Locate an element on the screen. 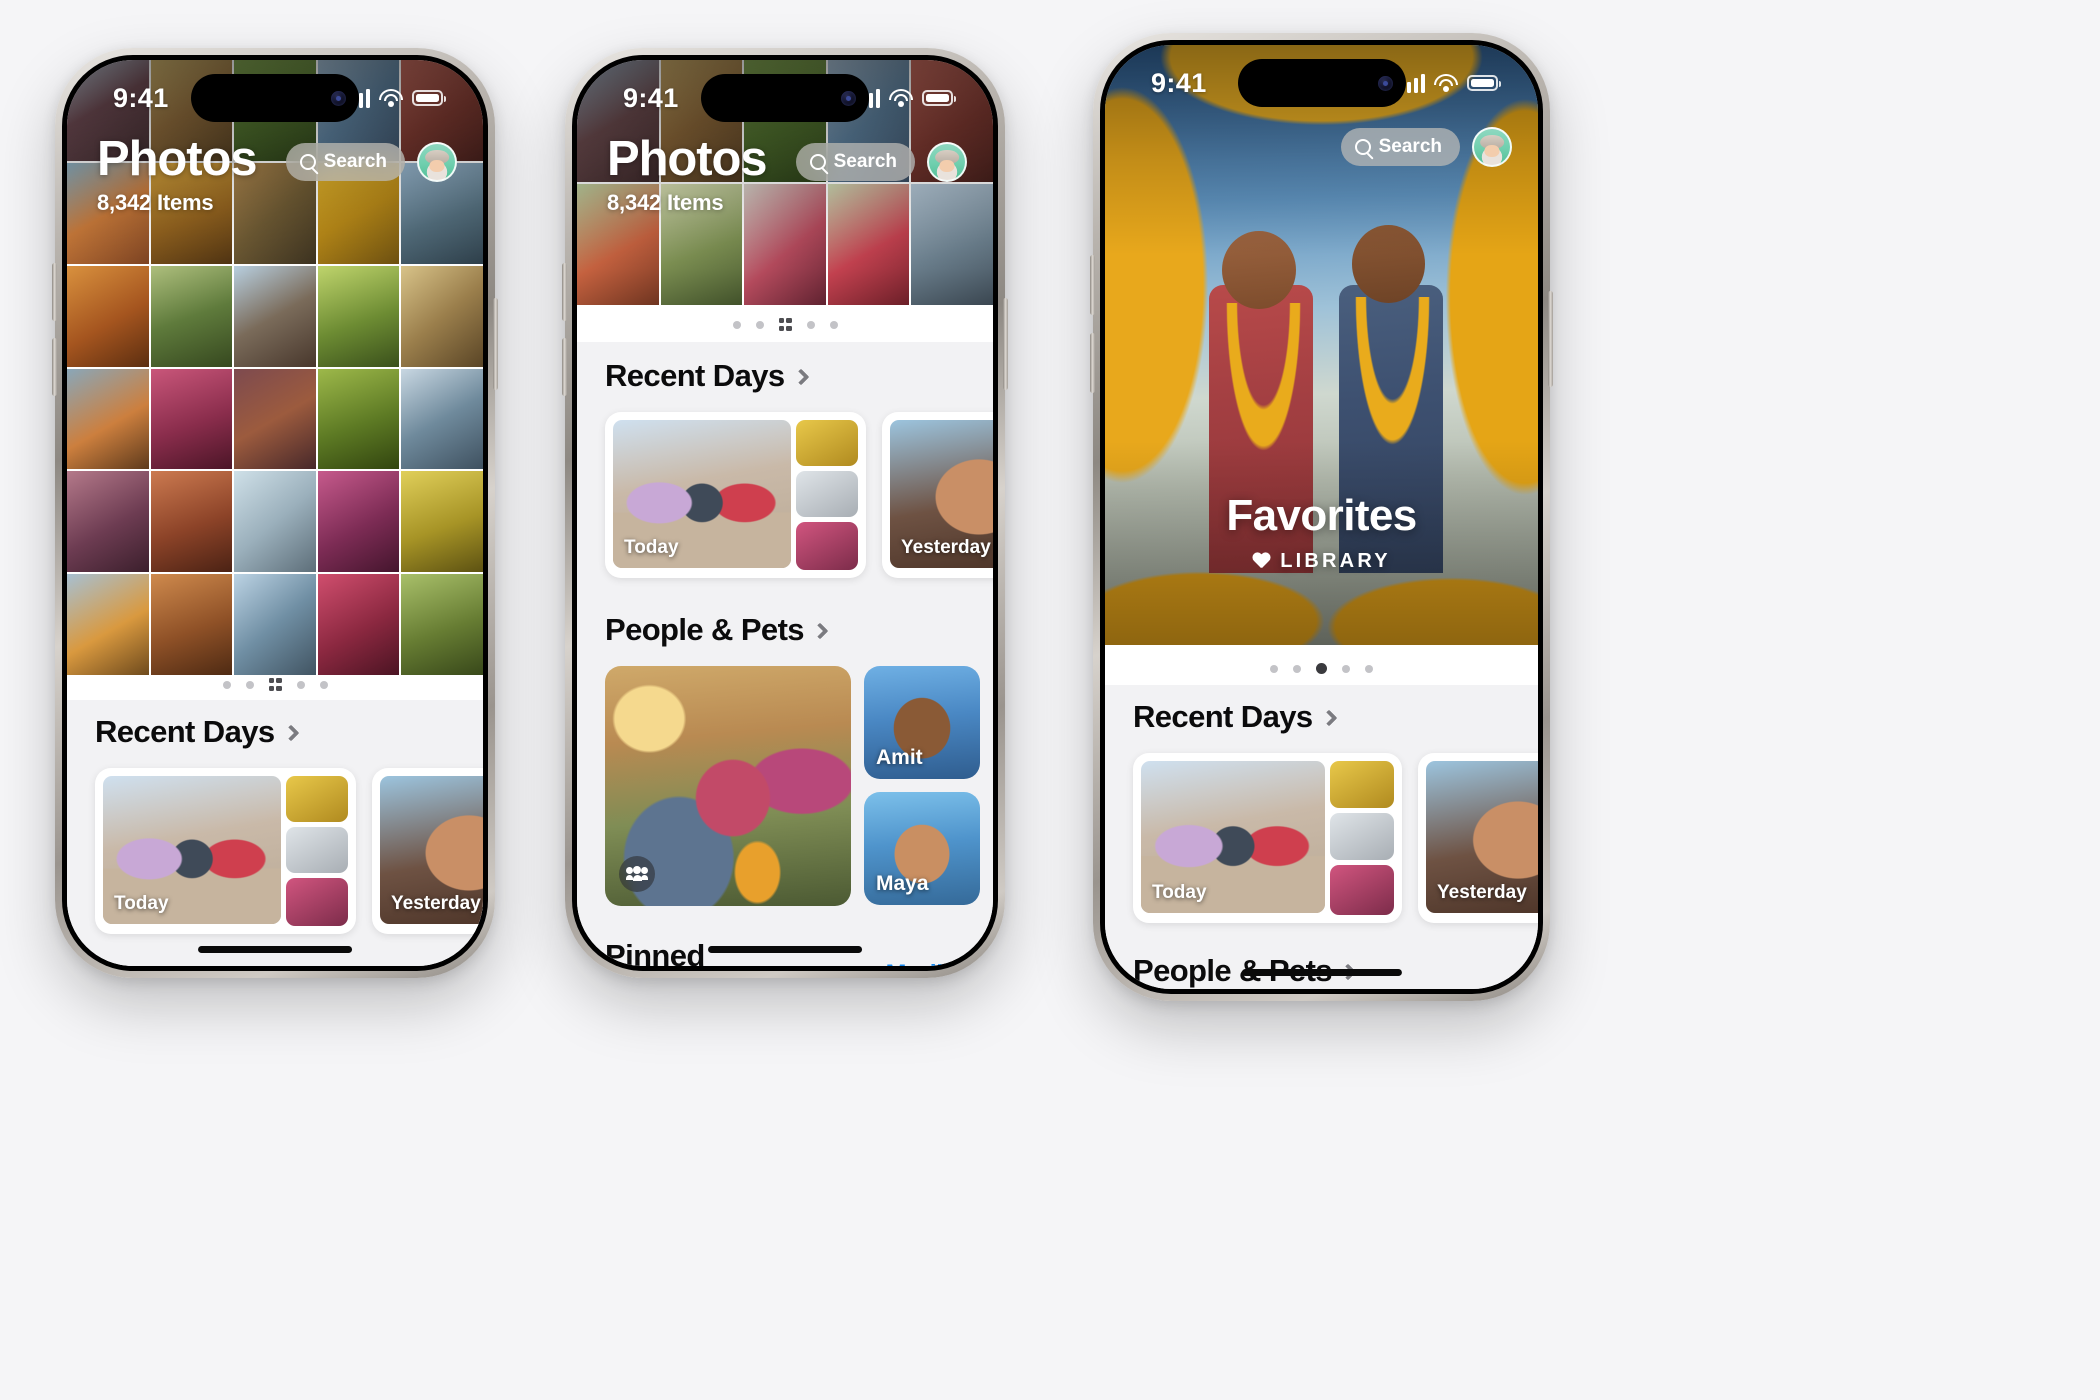 The height and width of the screenshot is (1400, 2100). people-pets-row: Amit Maya is located at coordinates (785, 777).